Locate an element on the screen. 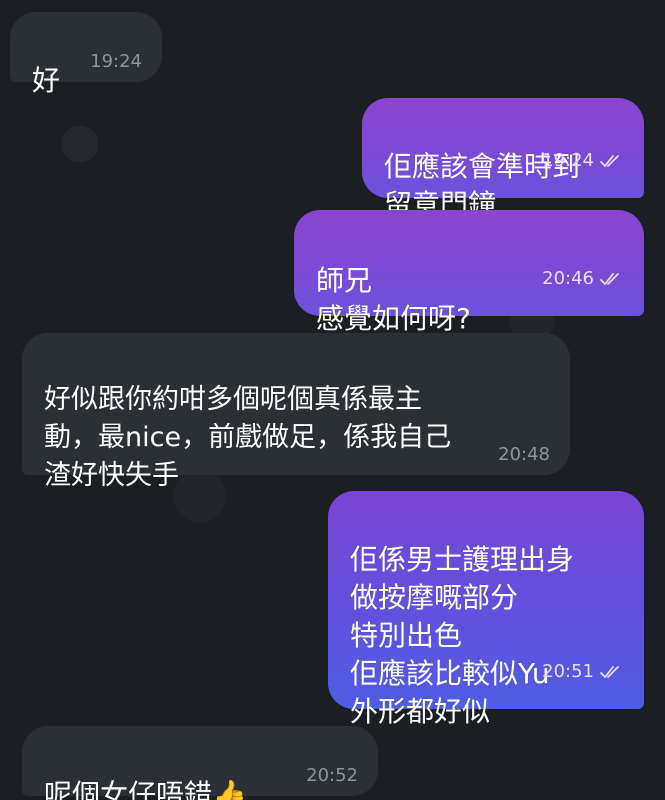 Image resolution: width=665 pixels, height=800 pixels. message-text: 好 is located at coordinates (46, 80).